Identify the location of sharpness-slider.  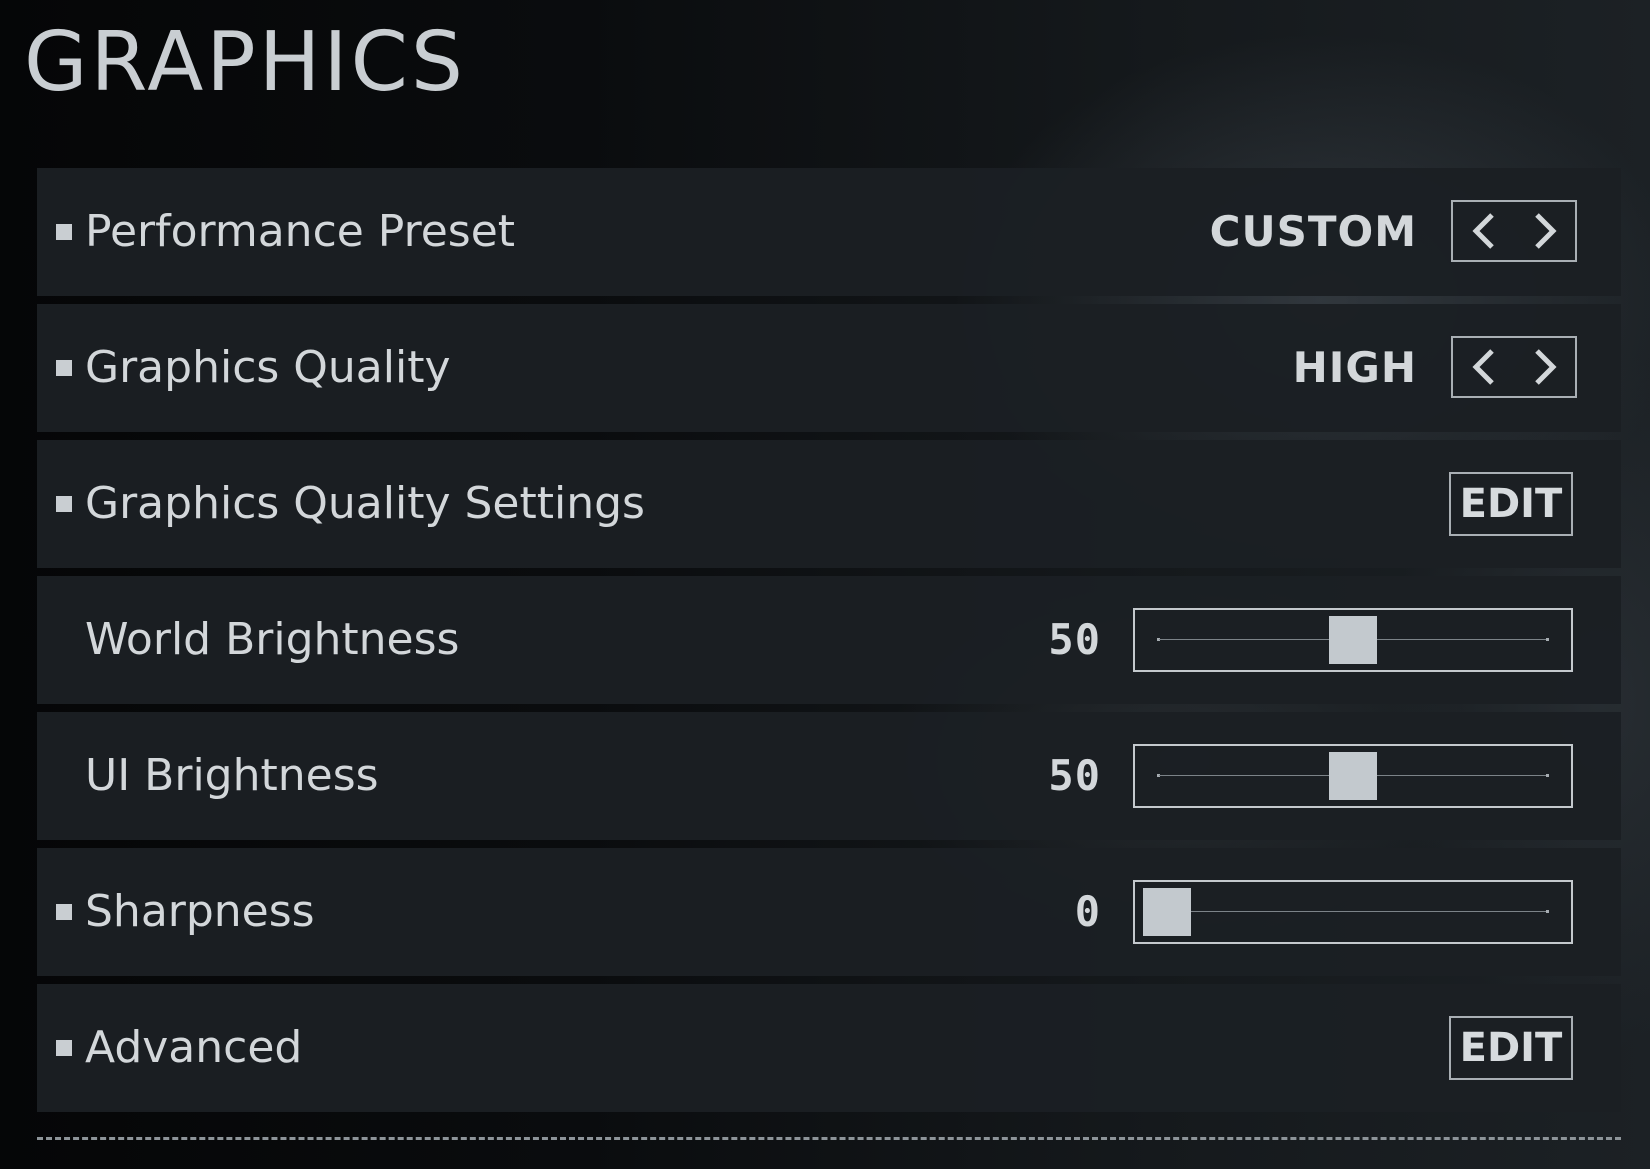
(1353, 912).